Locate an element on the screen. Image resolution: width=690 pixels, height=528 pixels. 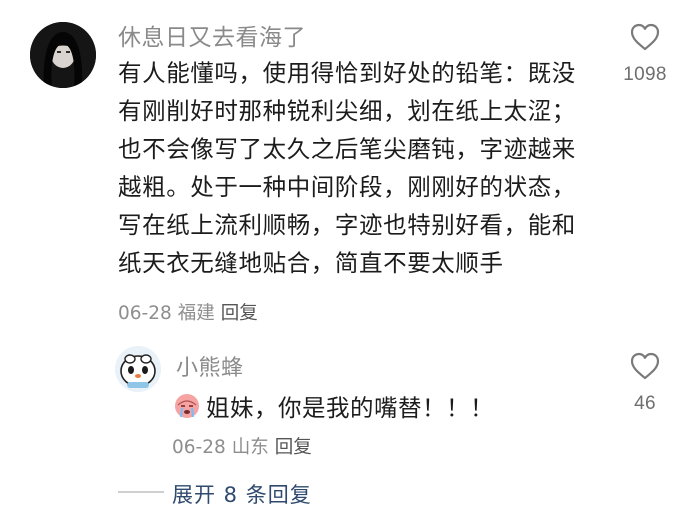
reply-body: 姐妹，你是我的嘴替！！！ is located at coordinates (333, 406).